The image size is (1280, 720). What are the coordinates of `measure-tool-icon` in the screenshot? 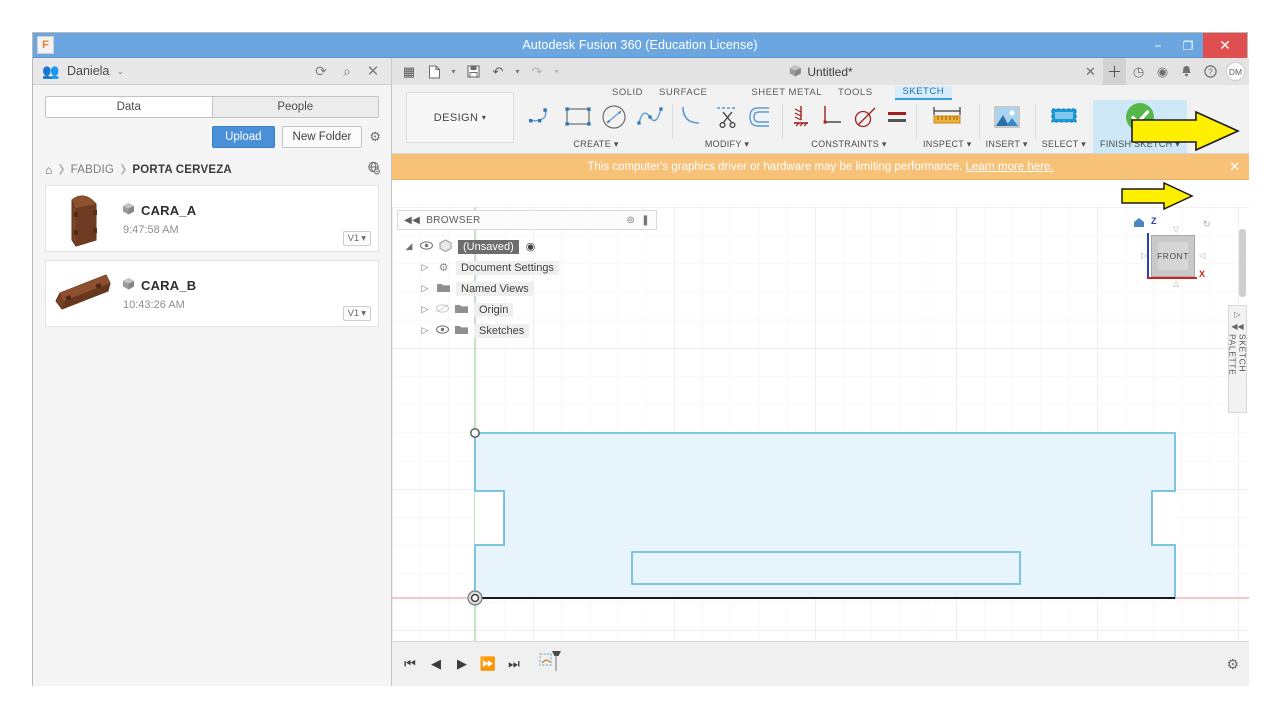 It's located at (947, 119).